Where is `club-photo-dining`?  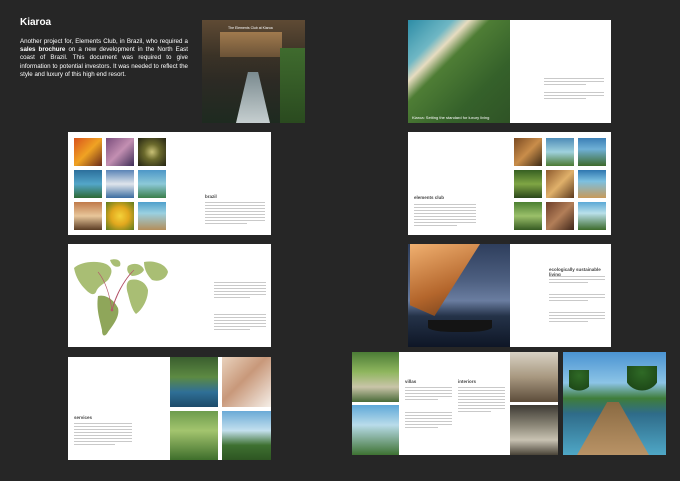
club-photo-dining is located at coordinates (528, 152).